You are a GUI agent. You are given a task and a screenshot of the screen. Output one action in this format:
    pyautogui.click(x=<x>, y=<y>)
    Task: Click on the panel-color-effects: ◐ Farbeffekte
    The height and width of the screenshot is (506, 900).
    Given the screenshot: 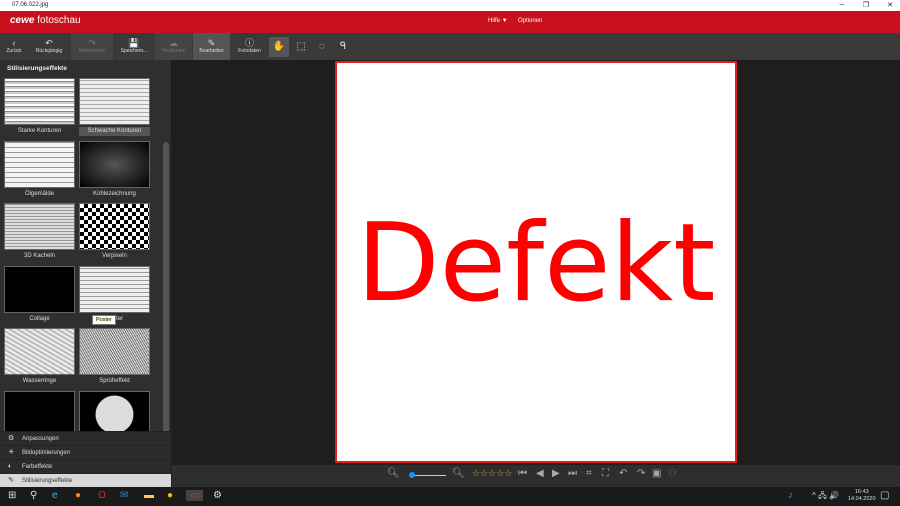 What is the action you would take?
    pyautogui.click(x=85, y=466)
    